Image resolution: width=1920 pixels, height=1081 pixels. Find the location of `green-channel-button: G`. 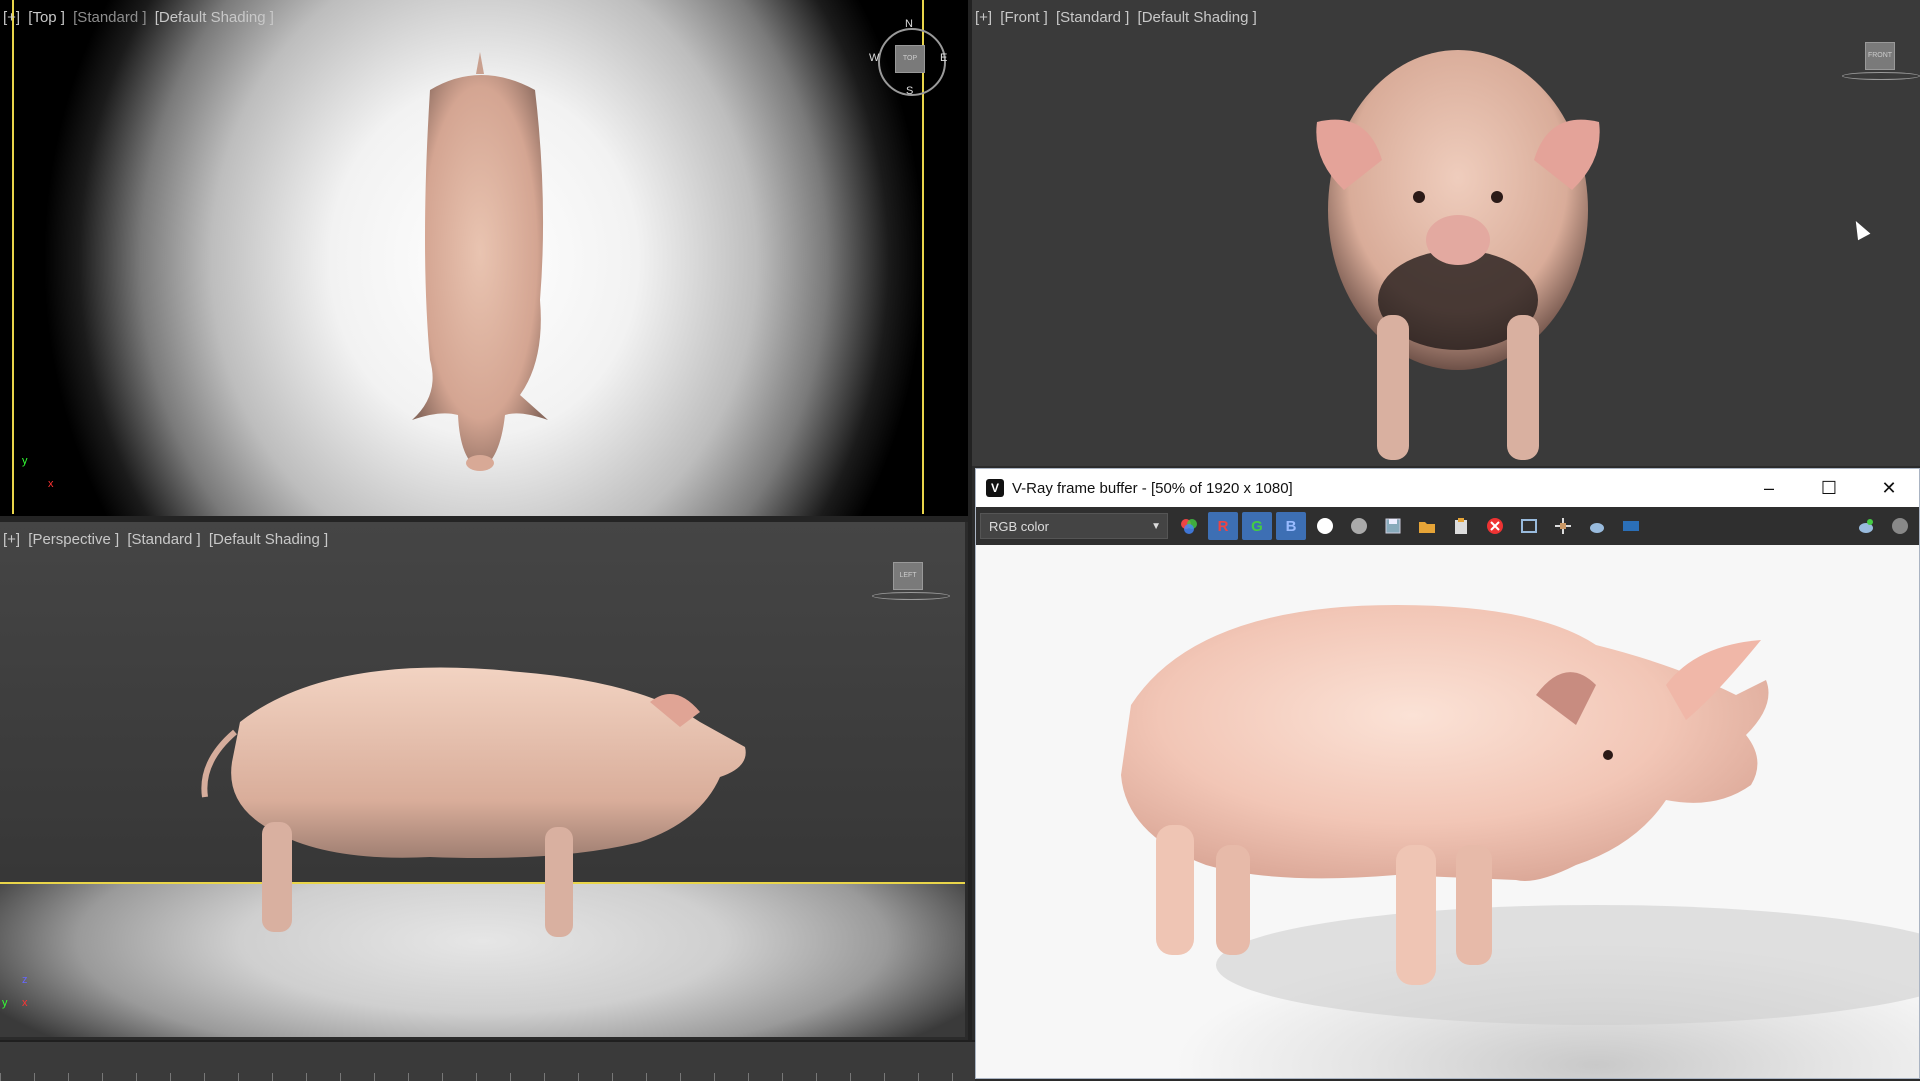

green-channel-button: G is located at coordinates (1257, 526).